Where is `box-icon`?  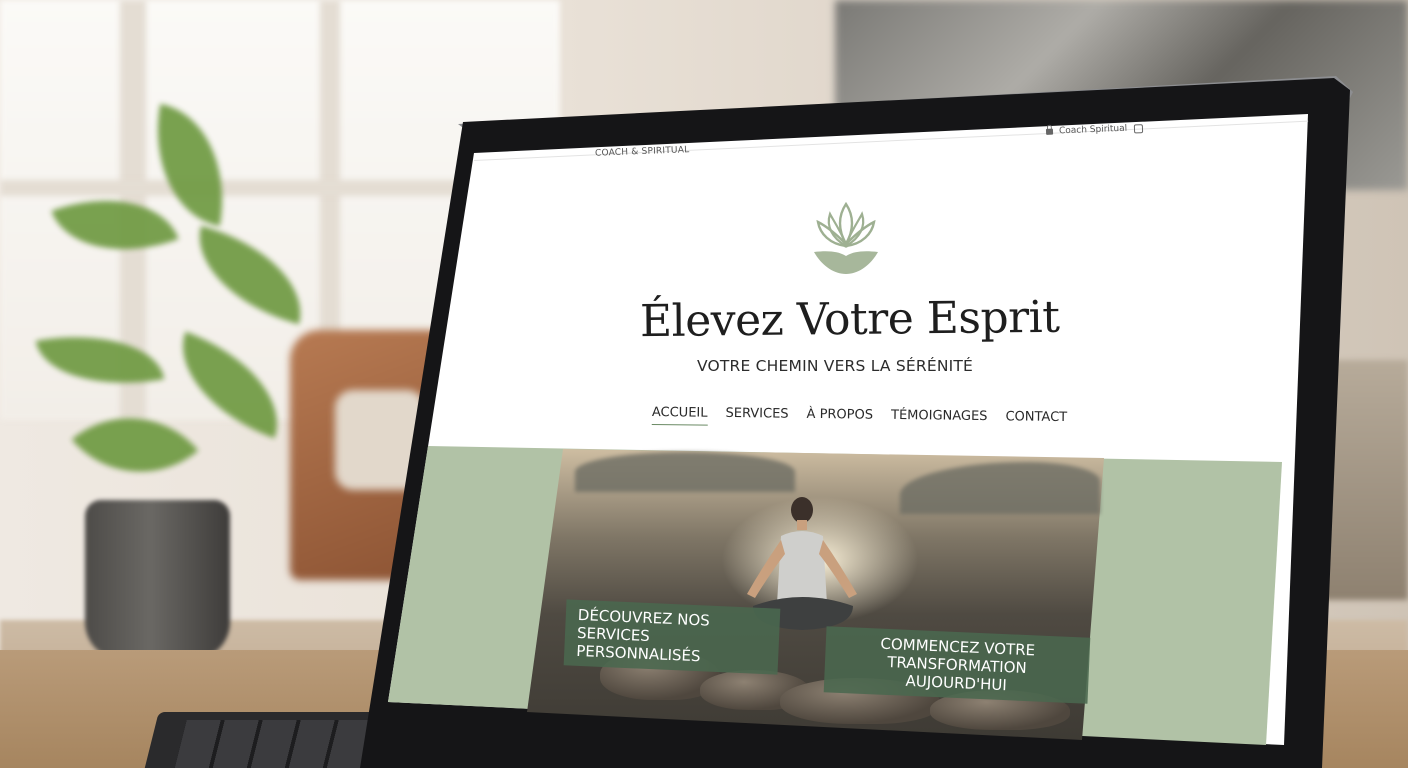 box-icon is located at coordinates (1139, 128).